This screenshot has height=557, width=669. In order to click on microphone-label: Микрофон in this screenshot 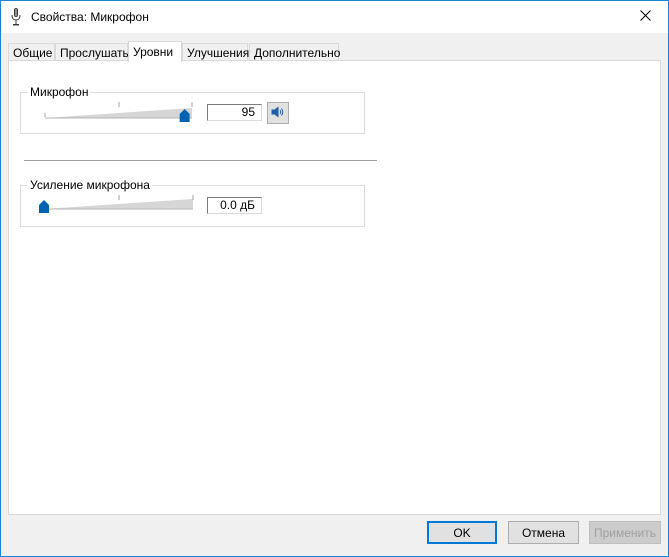, I will do `click(59, 92)`.